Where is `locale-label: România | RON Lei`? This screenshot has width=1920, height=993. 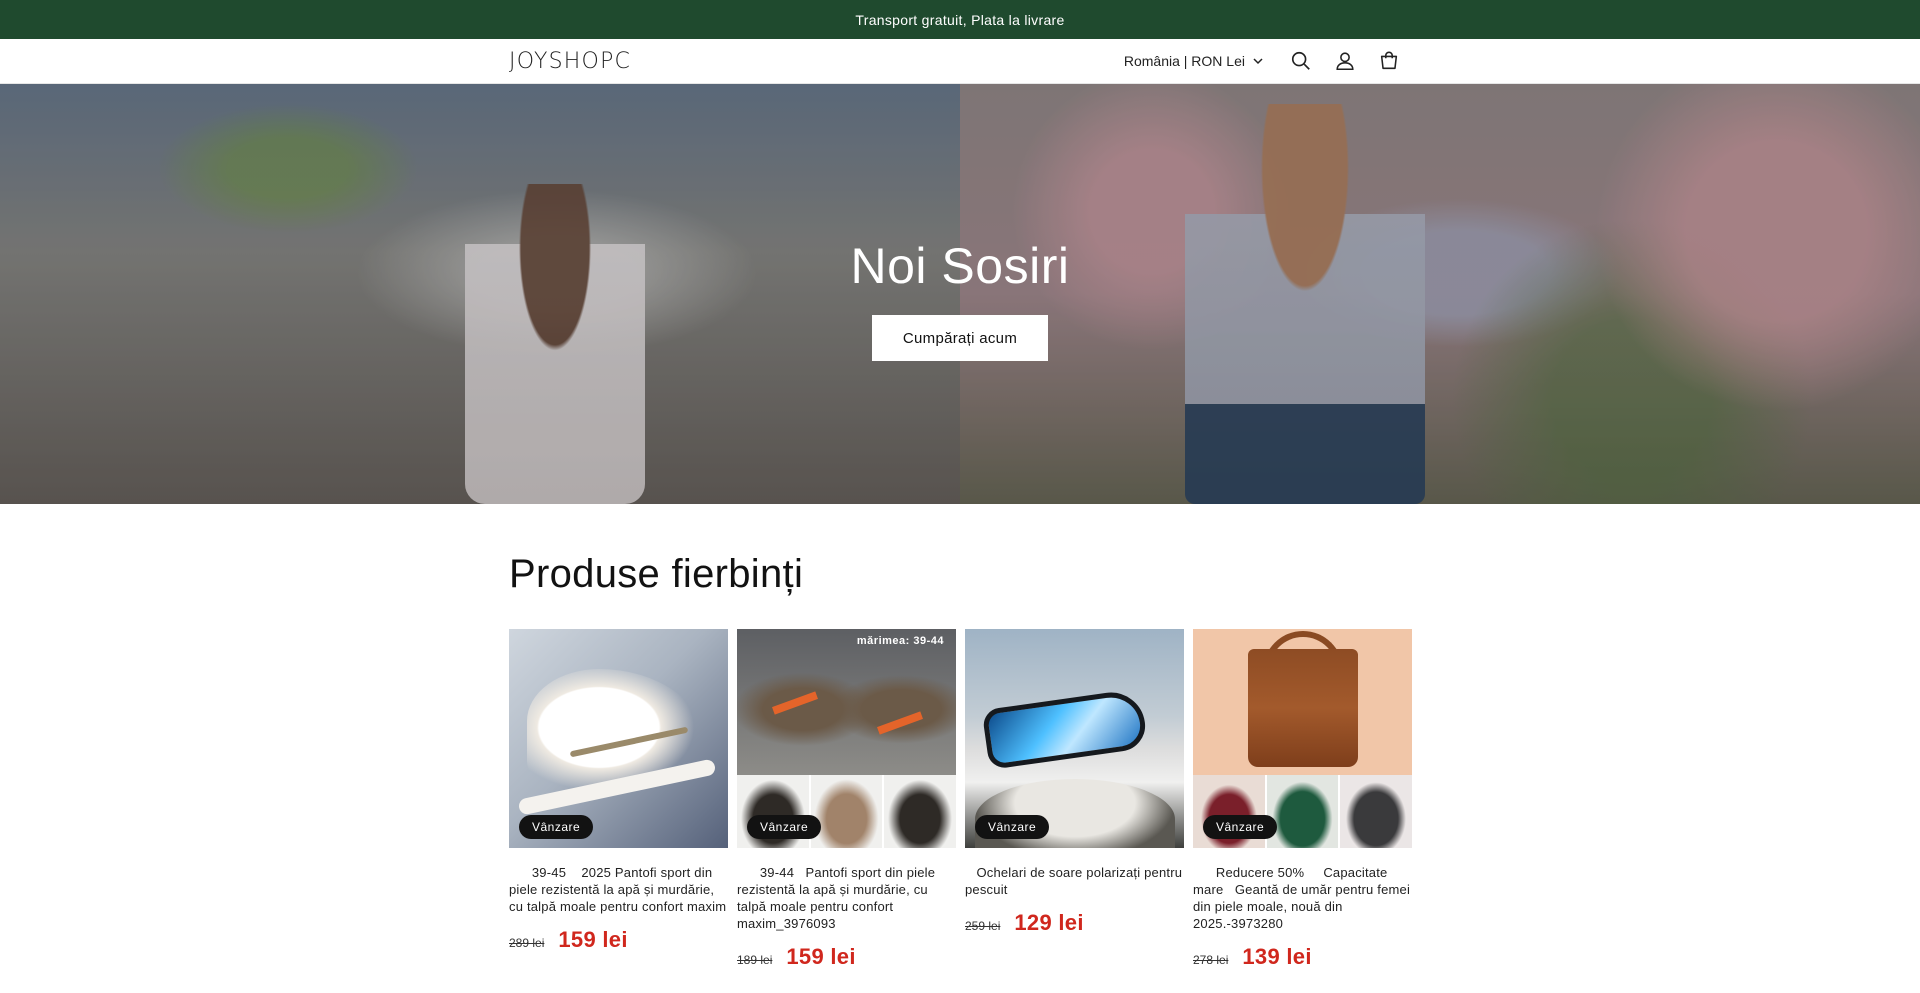 locale-label: România | RON Lei is located at coordinates (1184, 61).